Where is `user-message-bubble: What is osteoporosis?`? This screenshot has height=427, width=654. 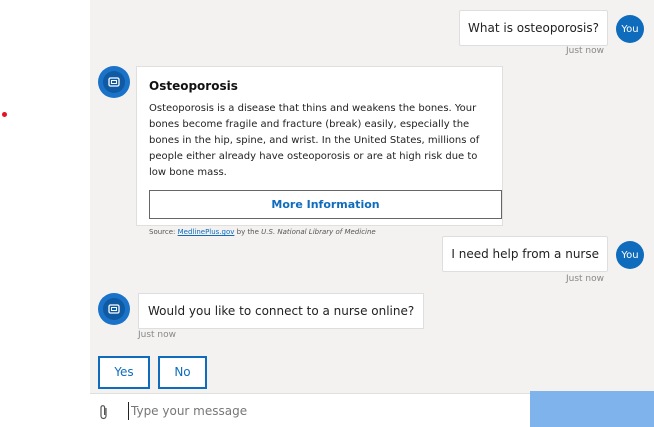 user-message-bubble: What is osteoporosis? is located at coordinates (533, 28).